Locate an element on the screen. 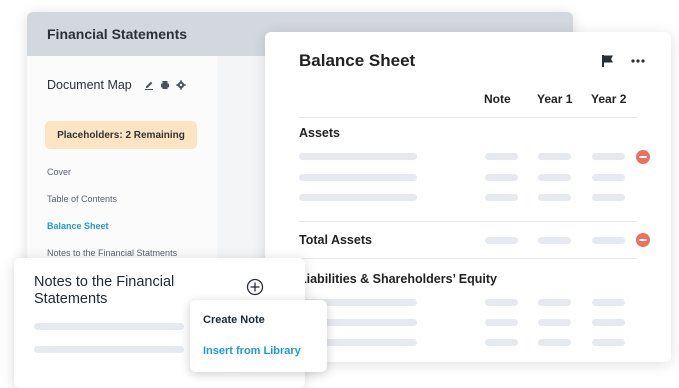 The width and height of the screenshot is (679, 388). placeholders-badge: Placeholders: 2 Remaining is located at coordinates (121, 135).